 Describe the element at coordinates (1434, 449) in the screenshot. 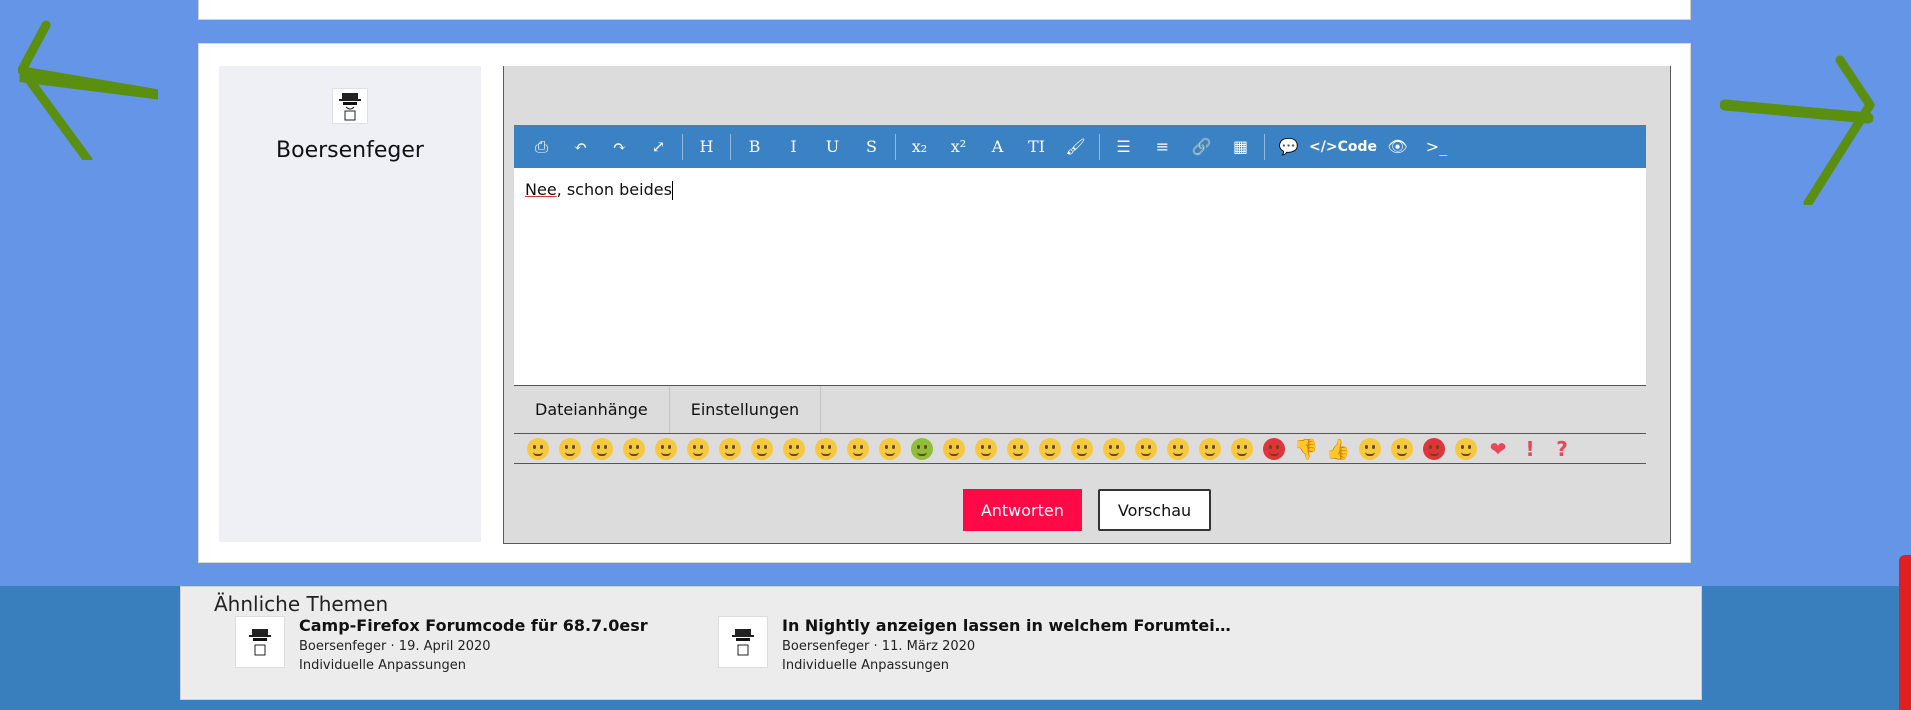

I see `devil-smiley-icon` at that location.